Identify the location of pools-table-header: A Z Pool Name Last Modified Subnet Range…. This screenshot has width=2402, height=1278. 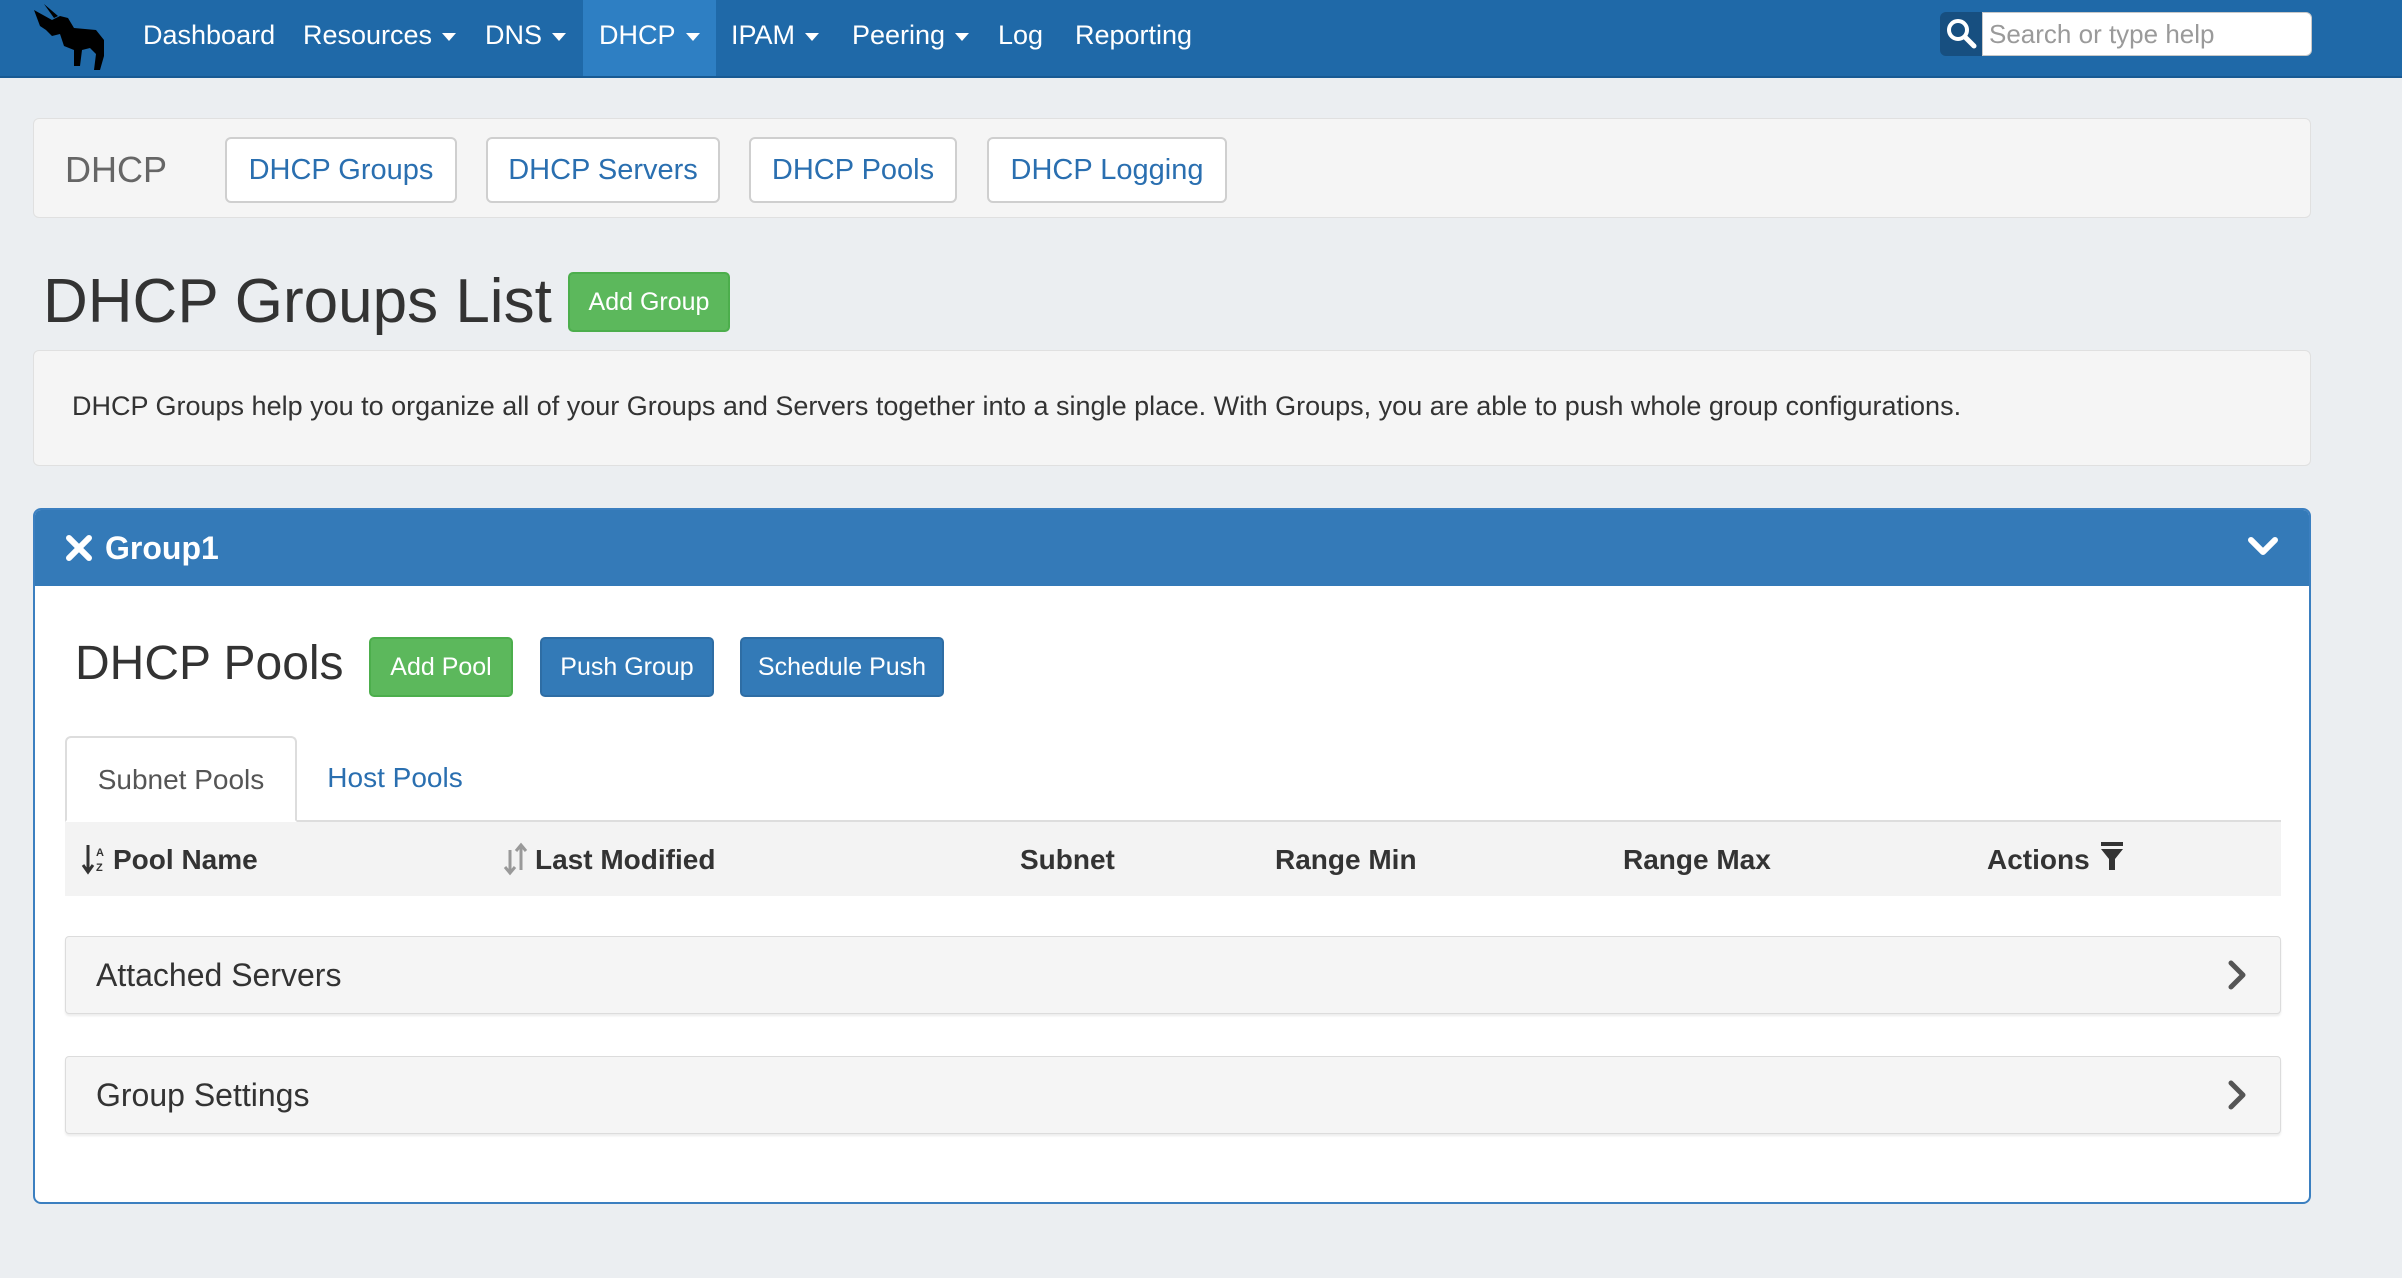
(1173, 859).